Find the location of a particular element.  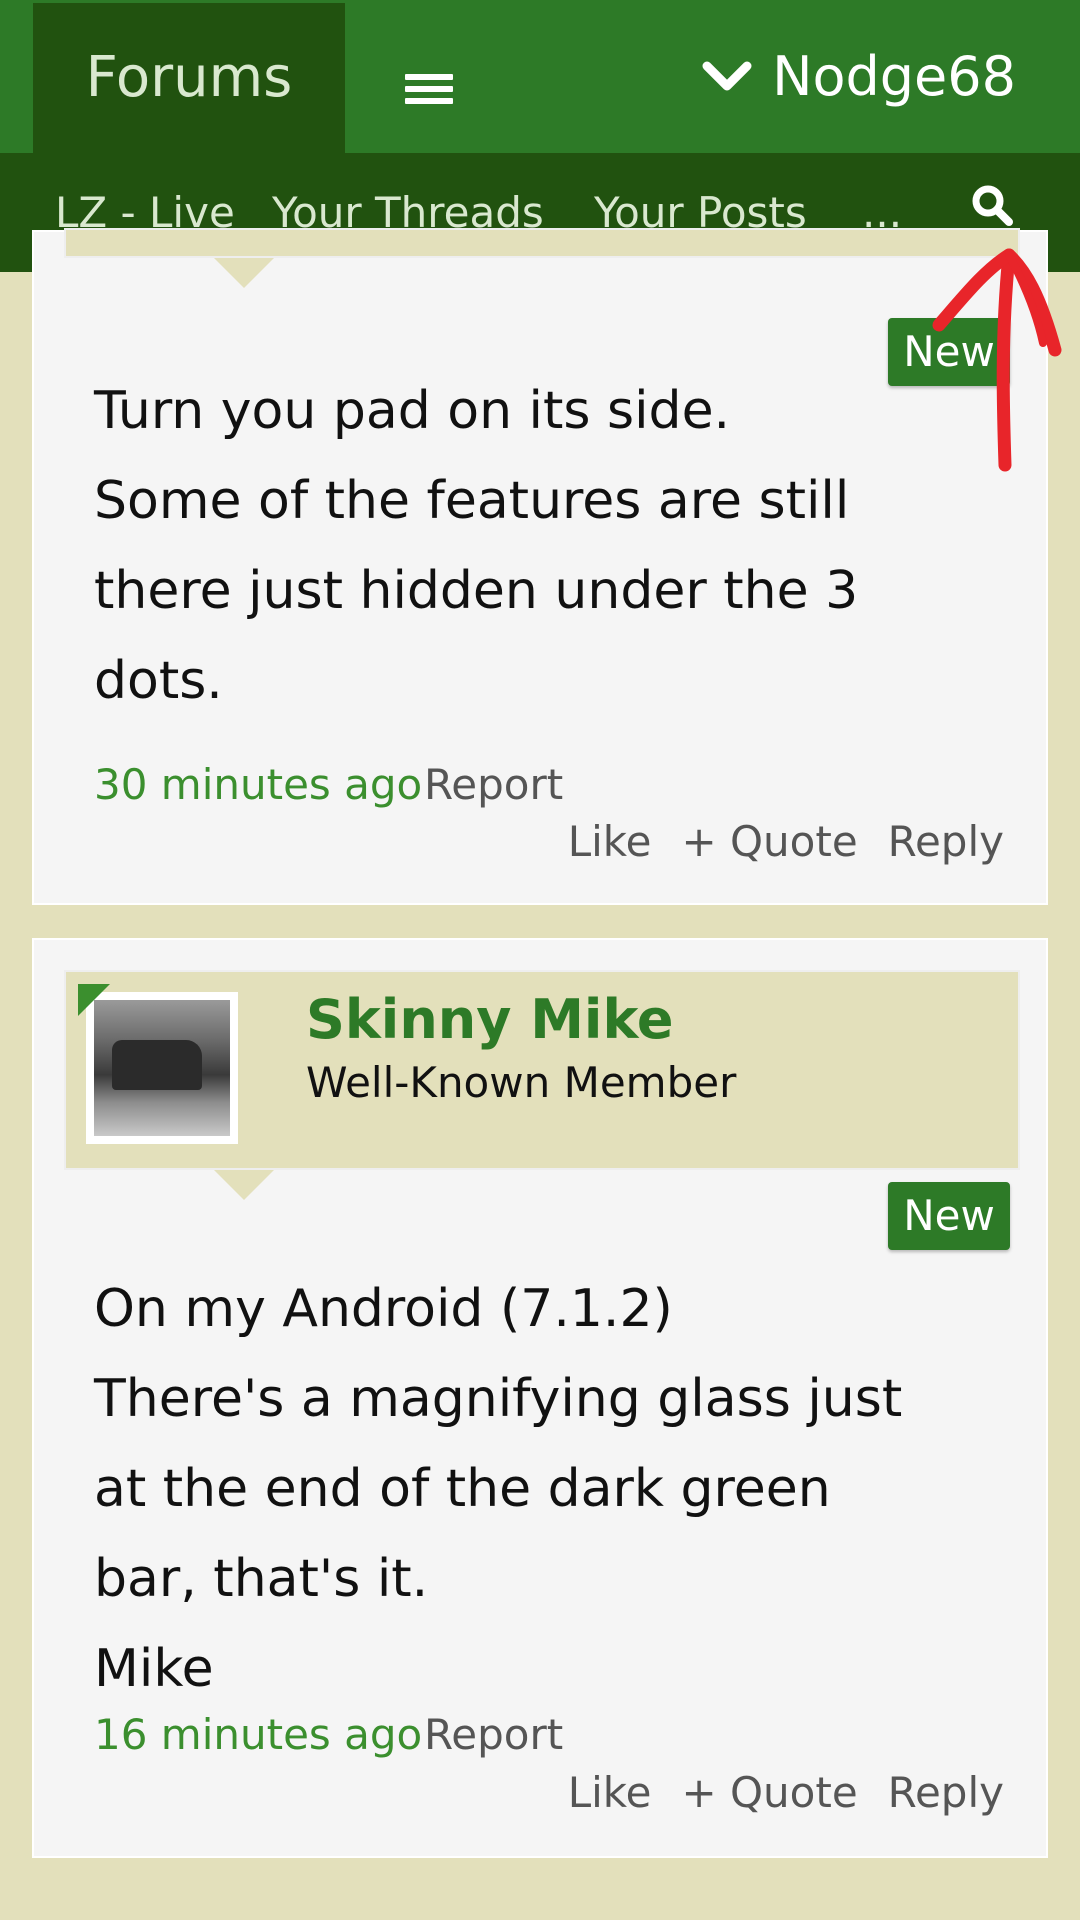

message-line: Turn you pad on its side. is located at coordinates (412, 411).